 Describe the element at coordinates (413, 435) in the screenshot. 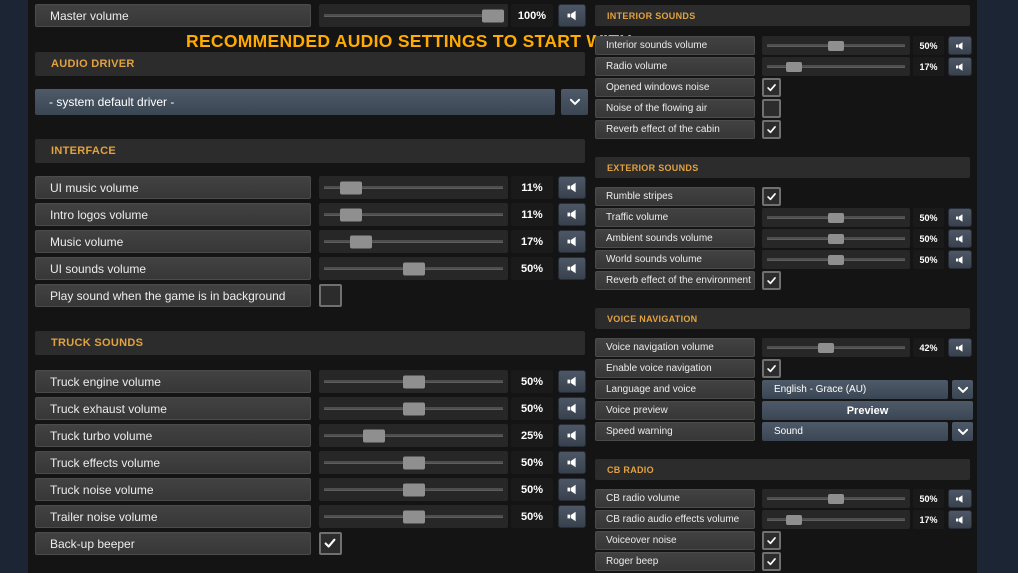

I see `volume-slider-truck-turbo-volume` at that location.